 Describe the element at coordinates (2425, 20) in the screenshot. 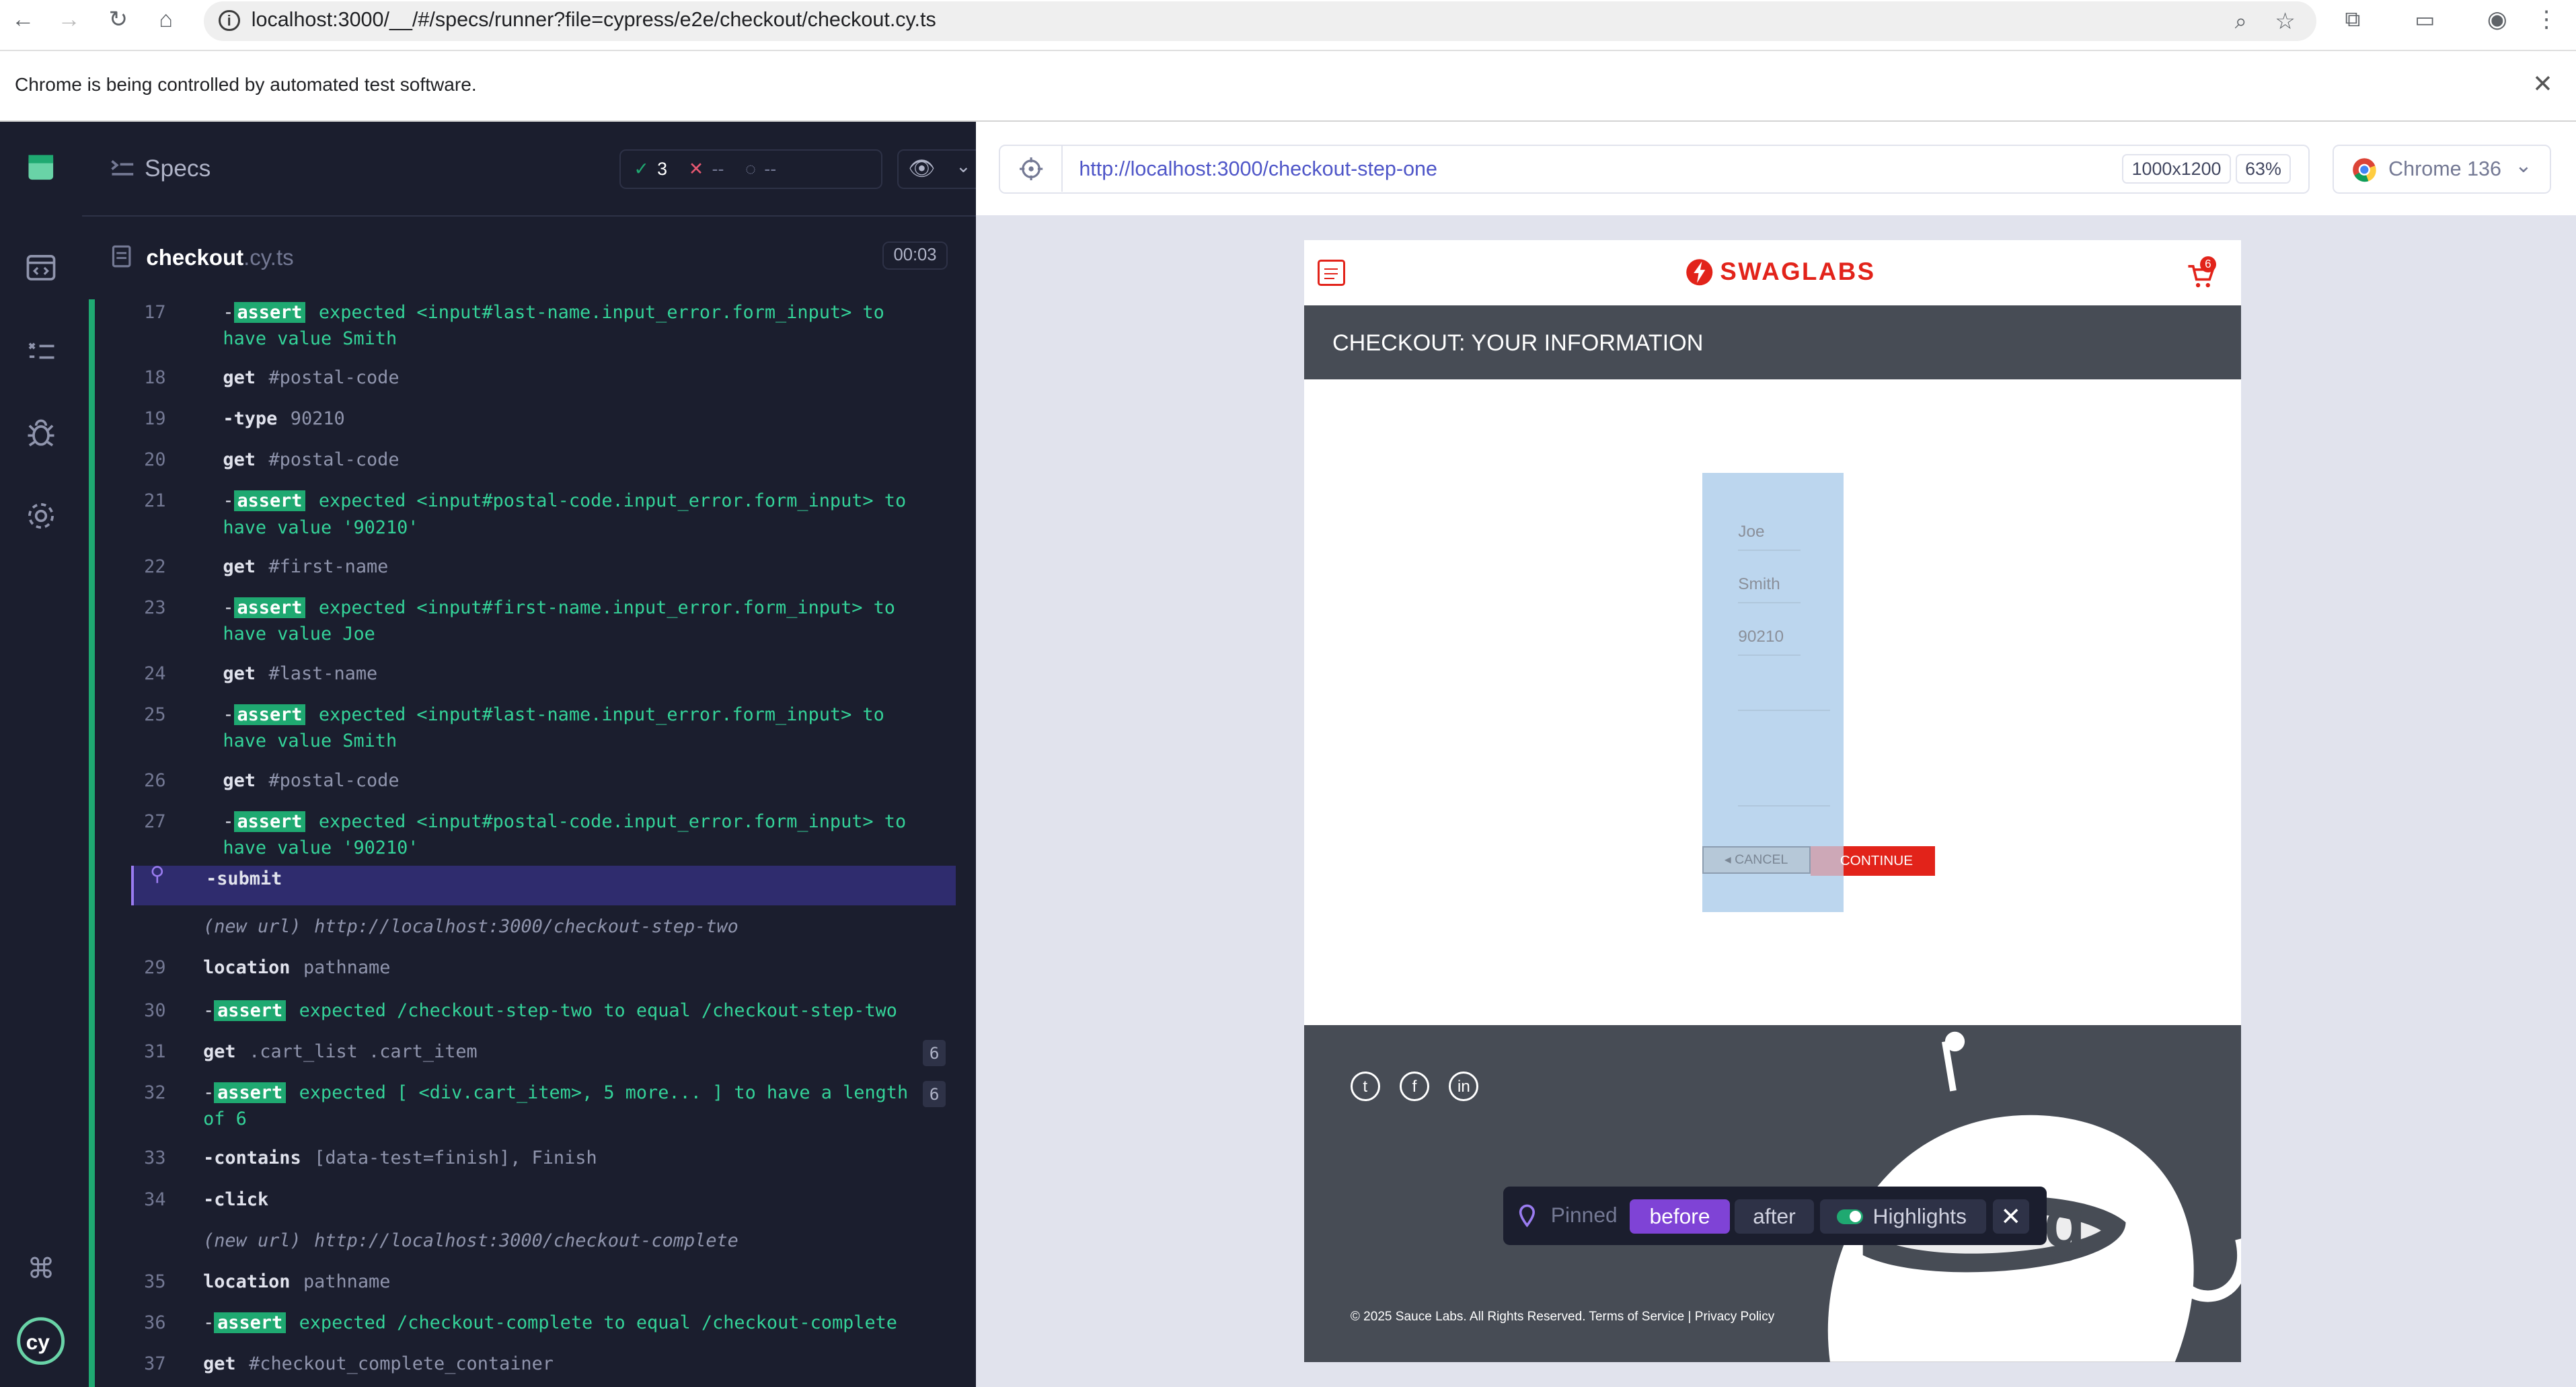

I see `tab-search-icon: ▭` at that location.